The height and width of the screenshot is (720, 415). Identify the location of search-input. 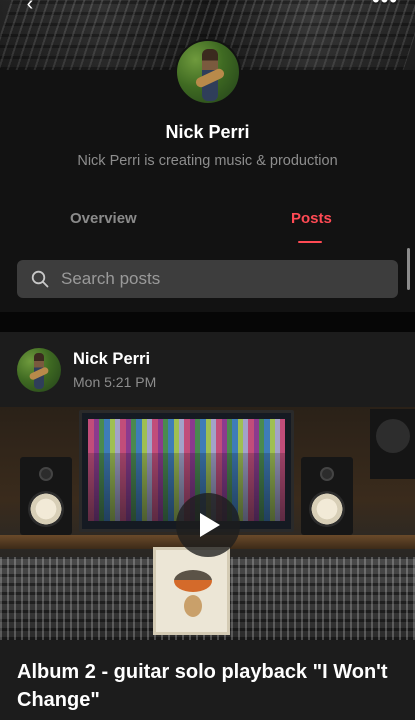
(221, 279).